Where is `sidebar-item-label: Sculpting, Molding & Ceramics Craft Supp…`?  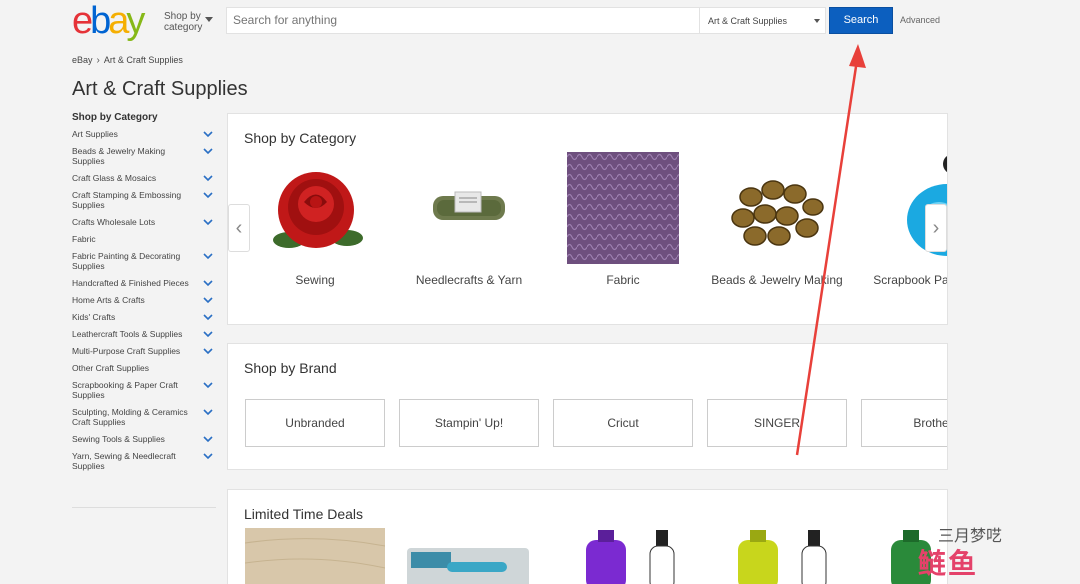 sidebar-item-label: Sculpting, Molding & Ceramics Craft Supp… is located at coordinates (130, 417).